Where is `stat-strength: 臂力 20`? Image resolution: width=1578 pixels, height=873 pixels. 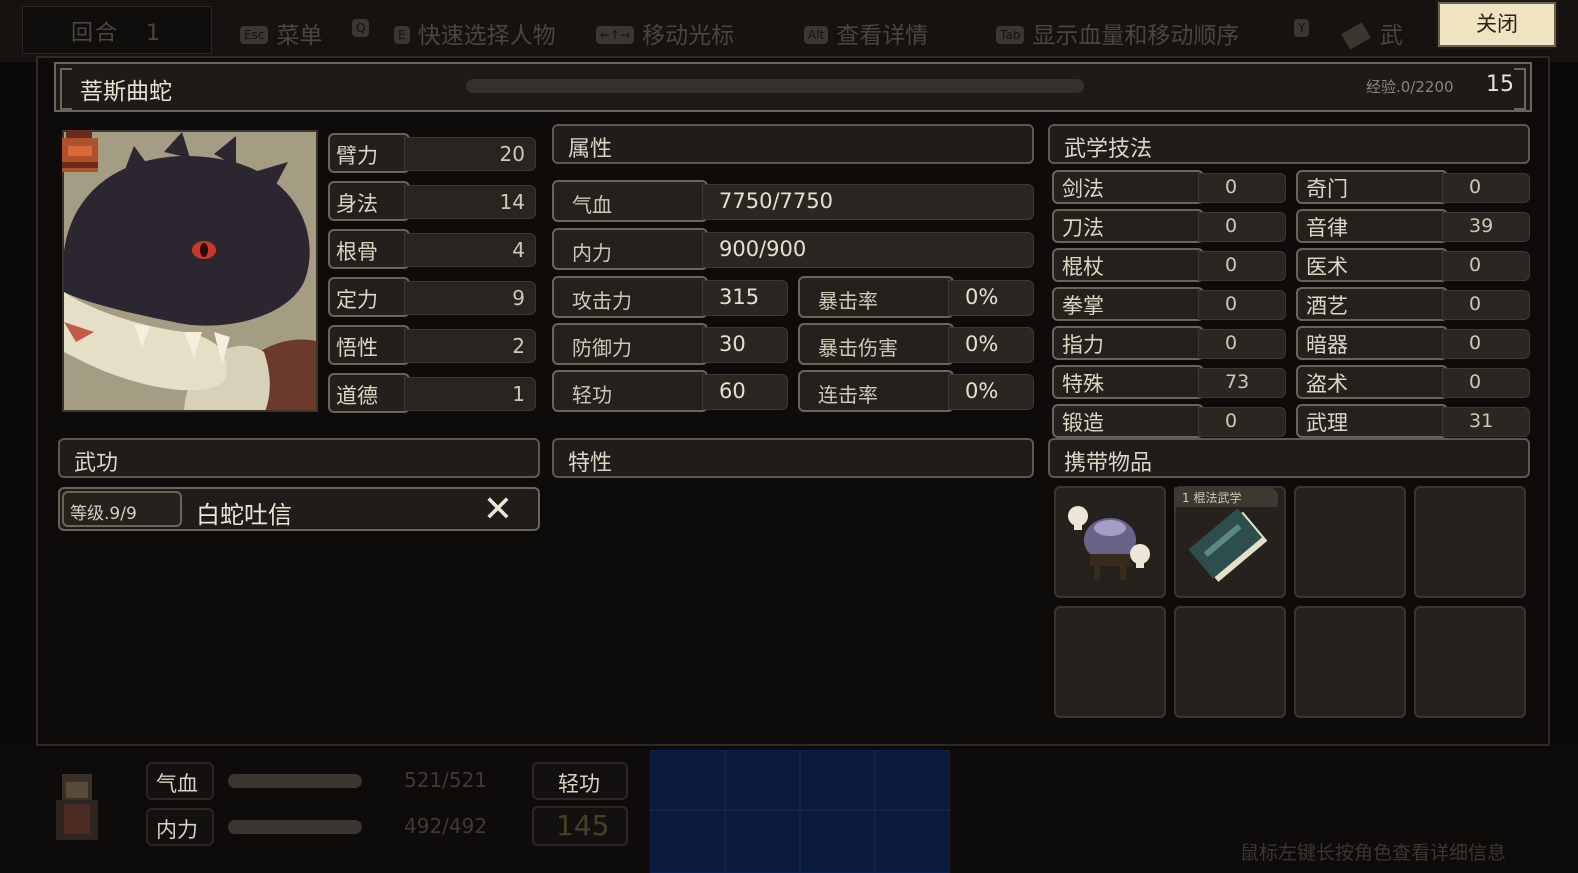 stat-strength: 臂力 20 is located at coordinates (432, 153).